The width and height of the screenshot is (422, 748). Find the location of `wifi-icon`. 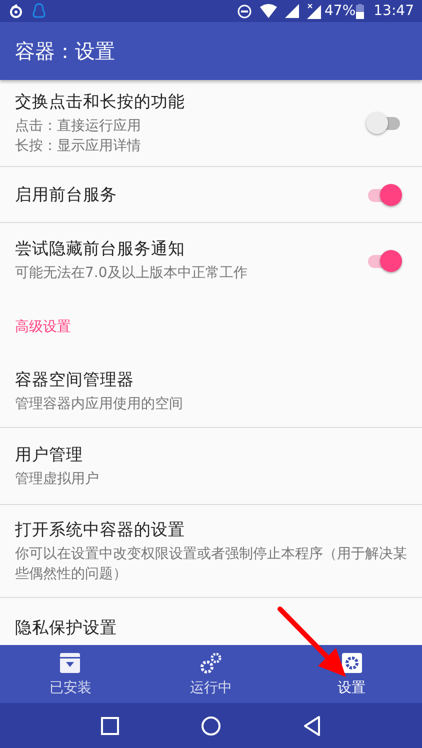

wifi-icon is located at coordinates (268, 11).